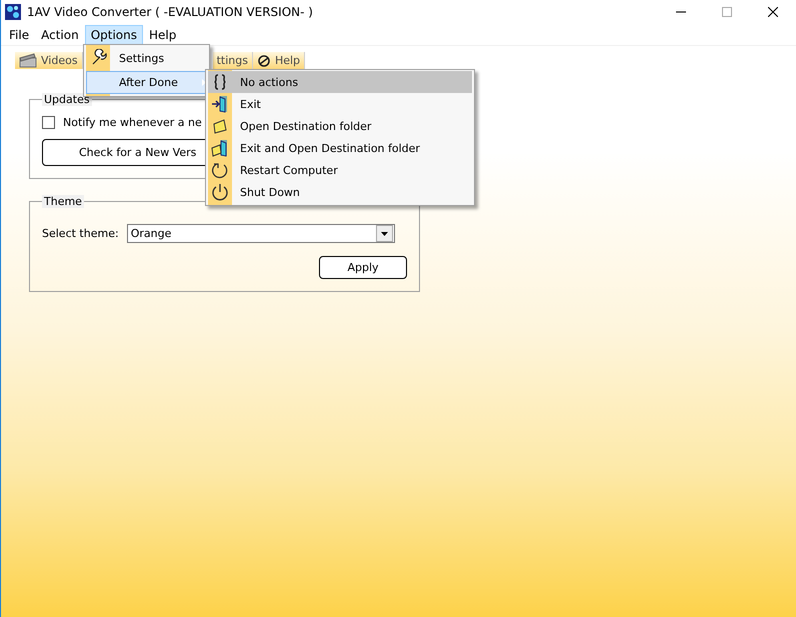 Image resolution: width=796 pixels, height=617 pixels. What do you see at coordinates (80, 233) in the screenshot?
I see `select-label: Select theme:` at bounding box center [80, 233].